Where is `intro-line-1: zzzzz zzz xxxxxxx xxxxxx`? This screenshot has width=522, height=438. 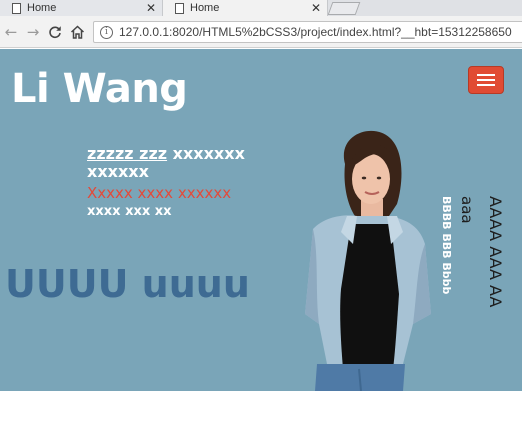 intro-line-1: zzzzz zzz xxxxxxx xxxxxx is located at coordinates (177, 163).